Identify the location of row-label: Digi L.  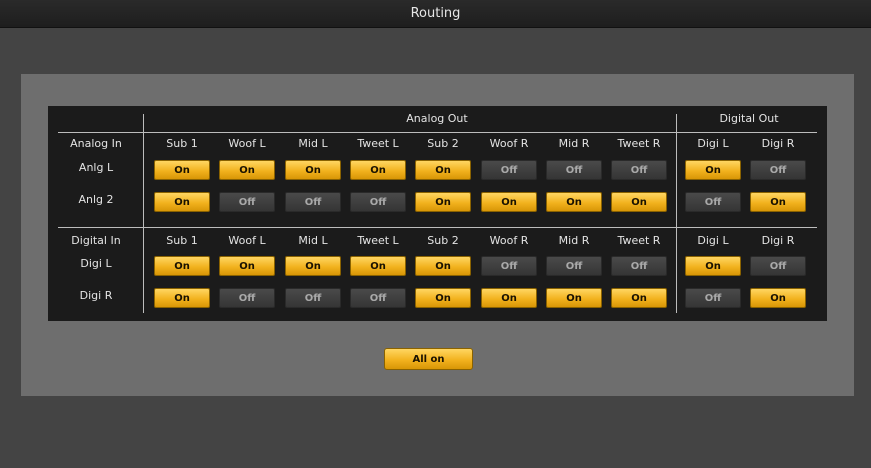
(96, 263).